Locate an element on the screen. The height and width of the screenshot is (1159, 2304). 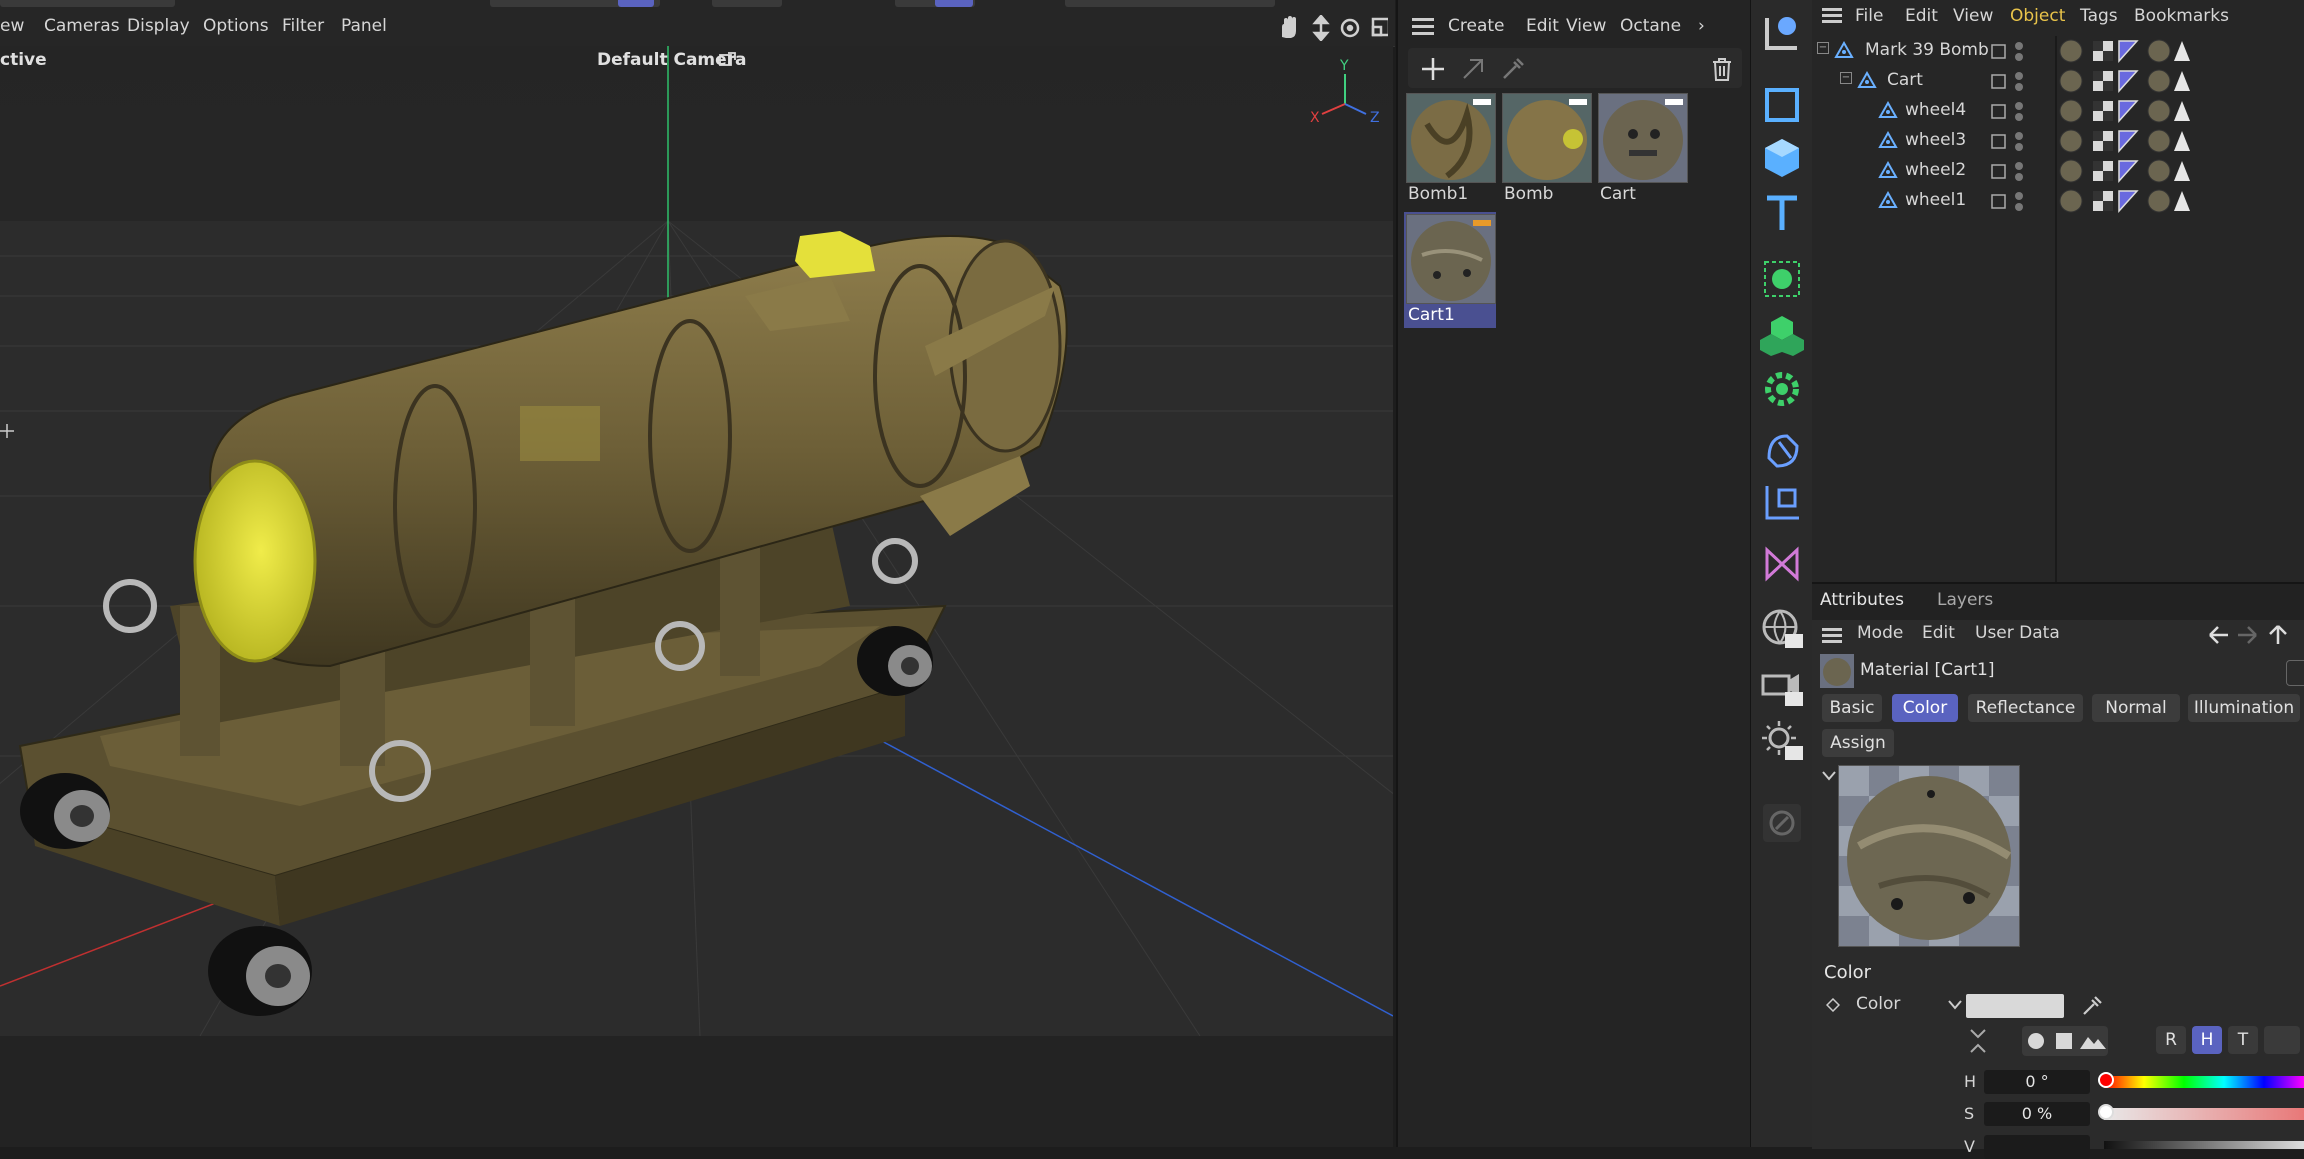
menu-display: Display is located at coordinates (158, 26).